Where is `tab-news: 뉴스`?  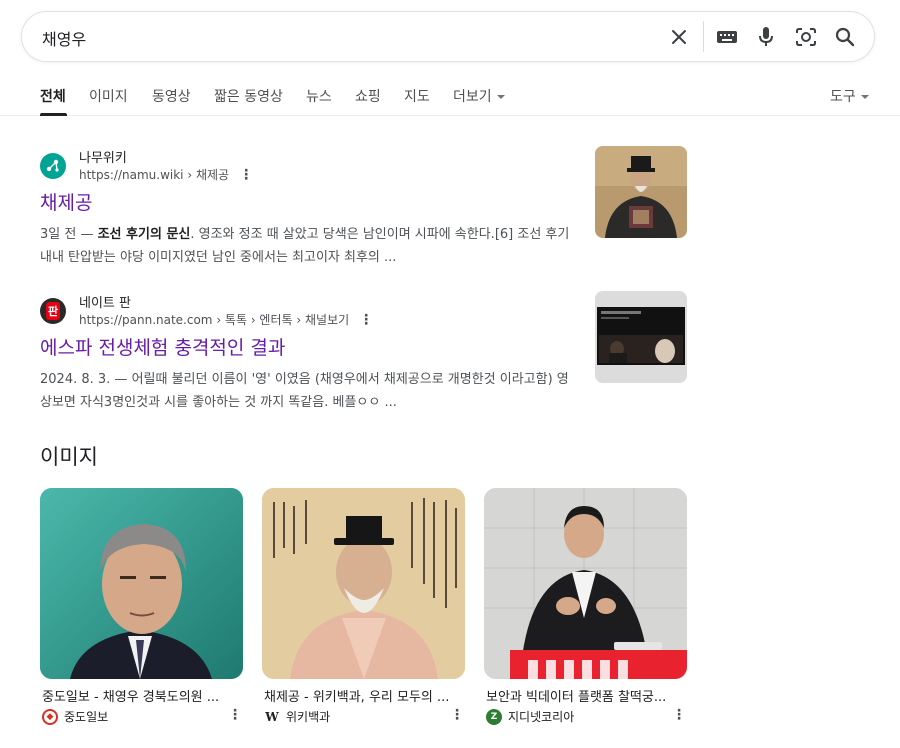 tab-news: 뉴스 is located at coordinates (319, 96).